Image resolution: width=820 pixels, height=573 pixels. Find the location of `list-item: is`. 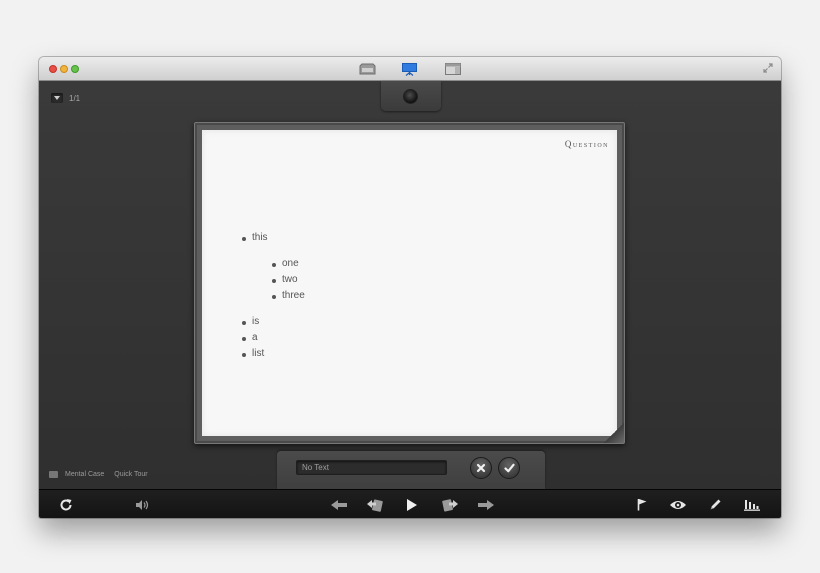

list-item: is is located at coordinates (273, 322).